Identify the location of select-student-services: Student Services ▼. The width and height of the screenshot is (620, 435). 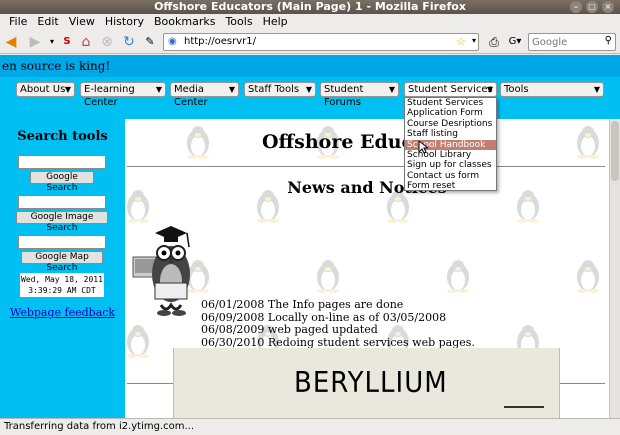
(450, 89).